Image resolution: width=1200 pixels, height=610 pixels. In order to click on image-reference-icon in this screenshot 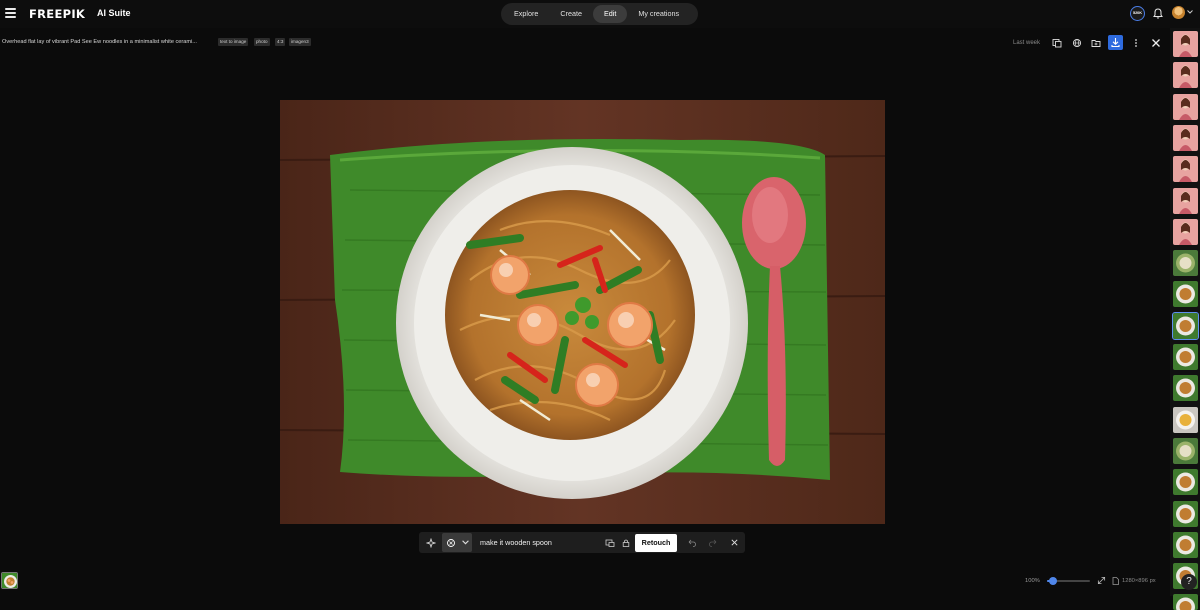, I will do `click(610, 543)`.